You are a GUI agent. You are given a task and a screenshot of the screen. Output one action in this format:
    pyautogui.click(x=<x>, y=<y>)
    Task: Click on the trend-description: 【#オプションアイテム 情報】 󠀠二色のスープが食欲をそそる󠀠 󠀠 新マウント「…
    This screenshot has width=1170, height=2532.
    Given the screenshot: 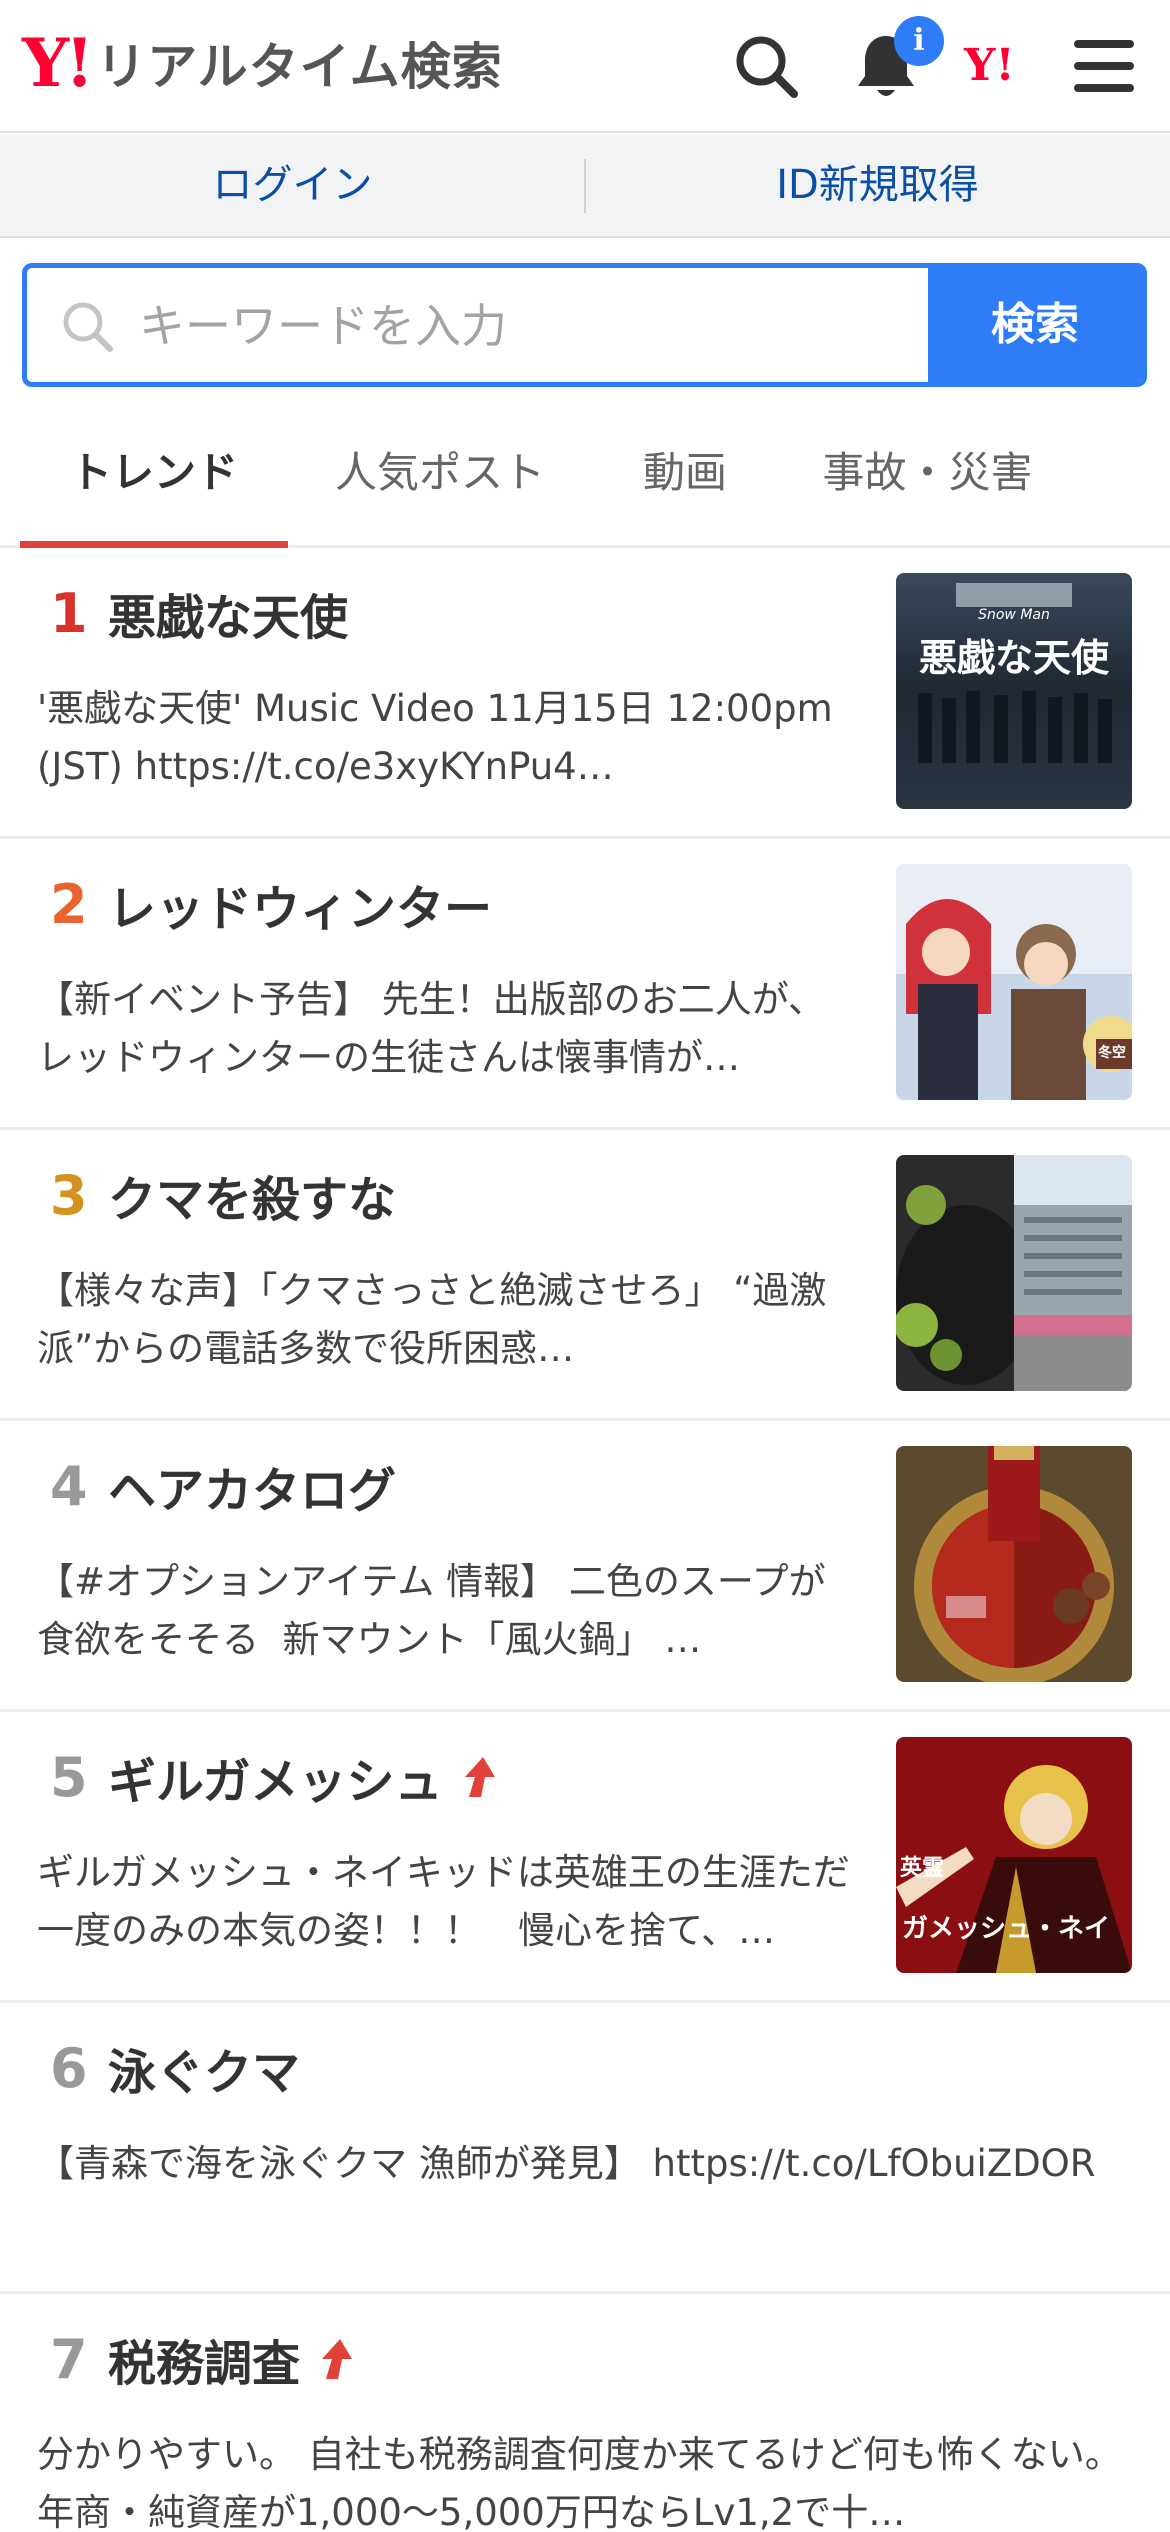 What is the action you would take?
    pyautogui.click(x=431, y=1610)
    